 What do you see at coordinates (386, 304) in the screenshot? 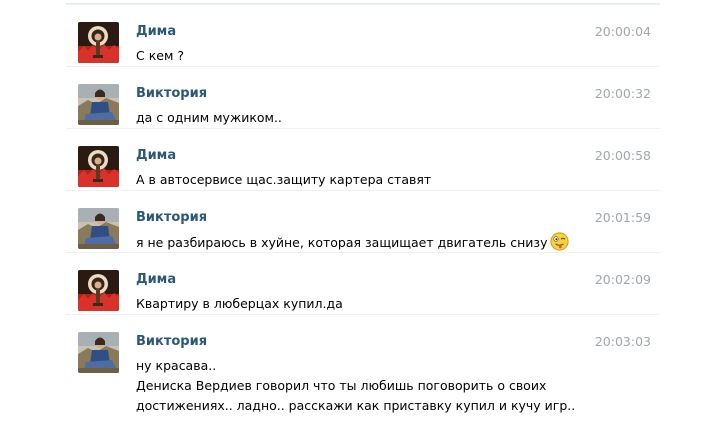
I see `message-text: Квартиру в люберцах купил.да` at bounding box center [386, 304].